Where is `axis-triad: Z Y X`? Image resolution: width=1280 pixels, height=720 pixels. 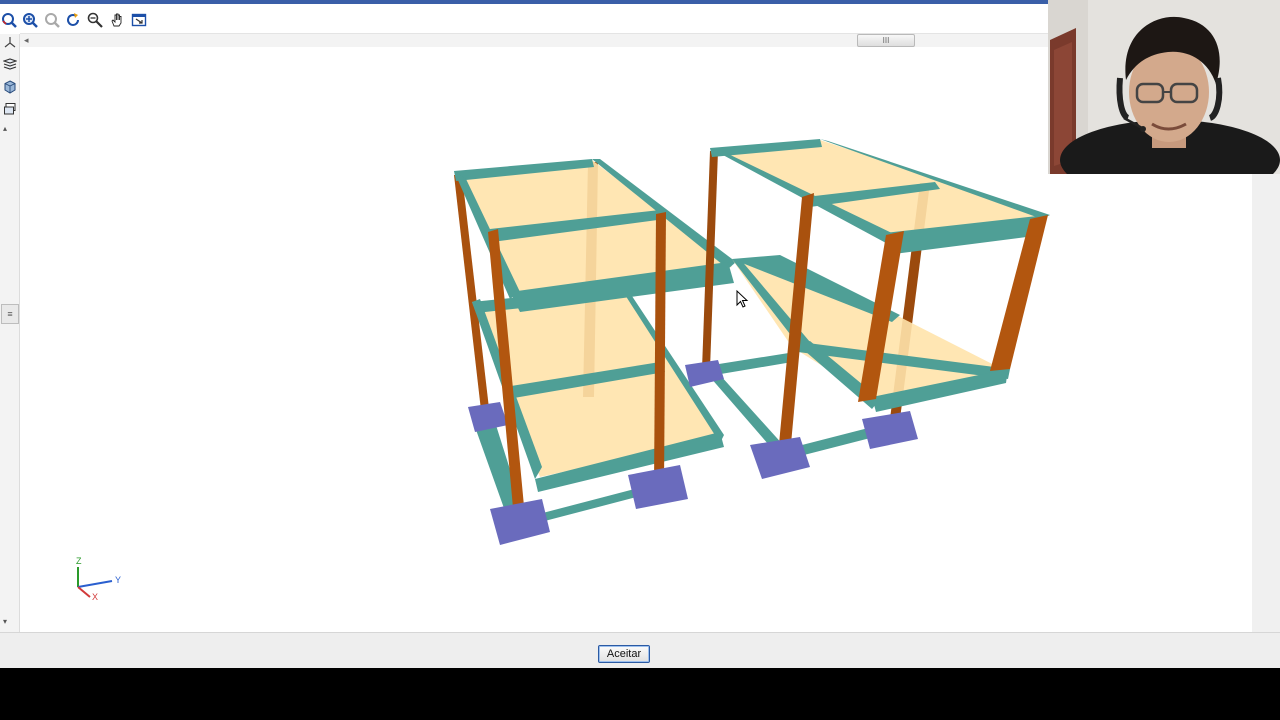 axis-triad: Z Y X is located at coordinates (98, 579).